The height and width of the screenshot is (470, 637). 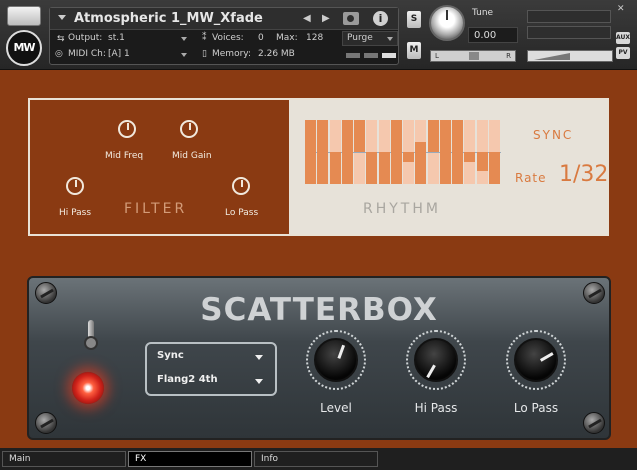 What do you see at coordinates (261, 38) in the screenshot?
I see `voices-value: 0` at bounding box center [261, 38].